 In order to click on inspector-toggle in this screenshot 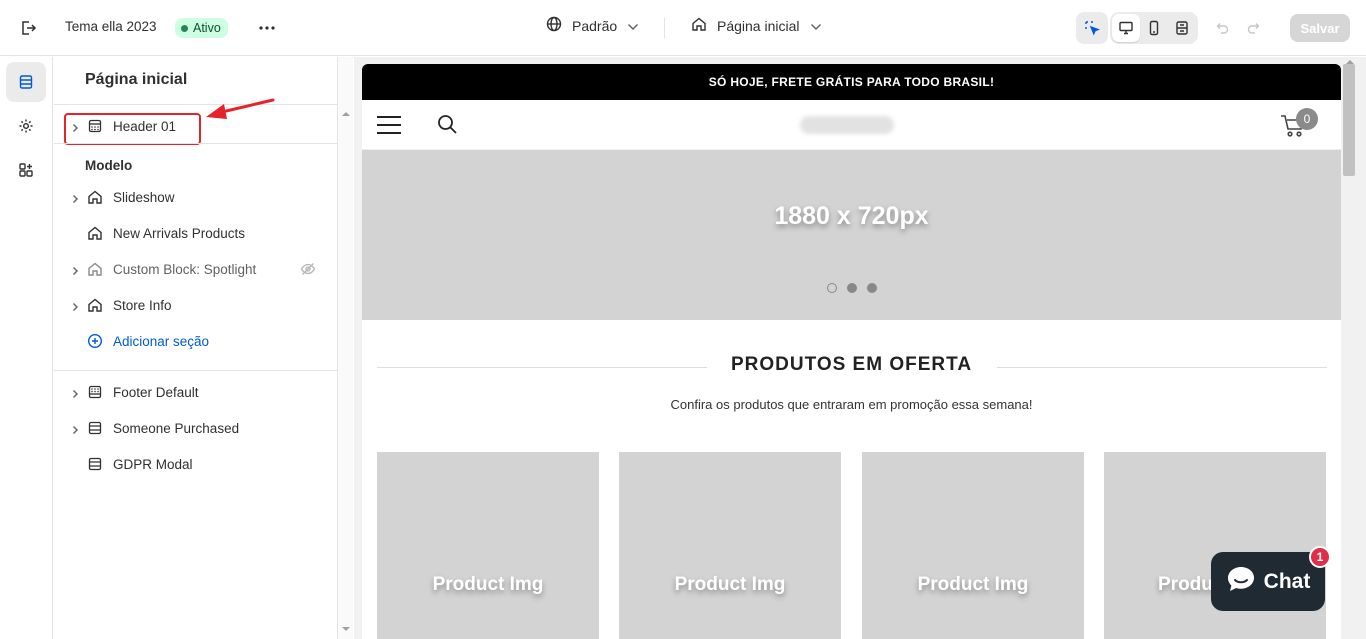, I will do `click(1092, 28)`.